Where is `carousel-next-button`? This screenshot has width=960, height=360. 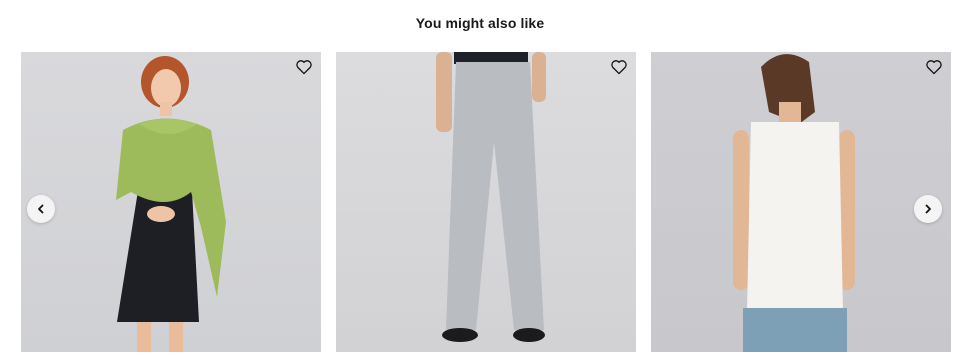 carousel-next-button is located at coordinates (928, 209).